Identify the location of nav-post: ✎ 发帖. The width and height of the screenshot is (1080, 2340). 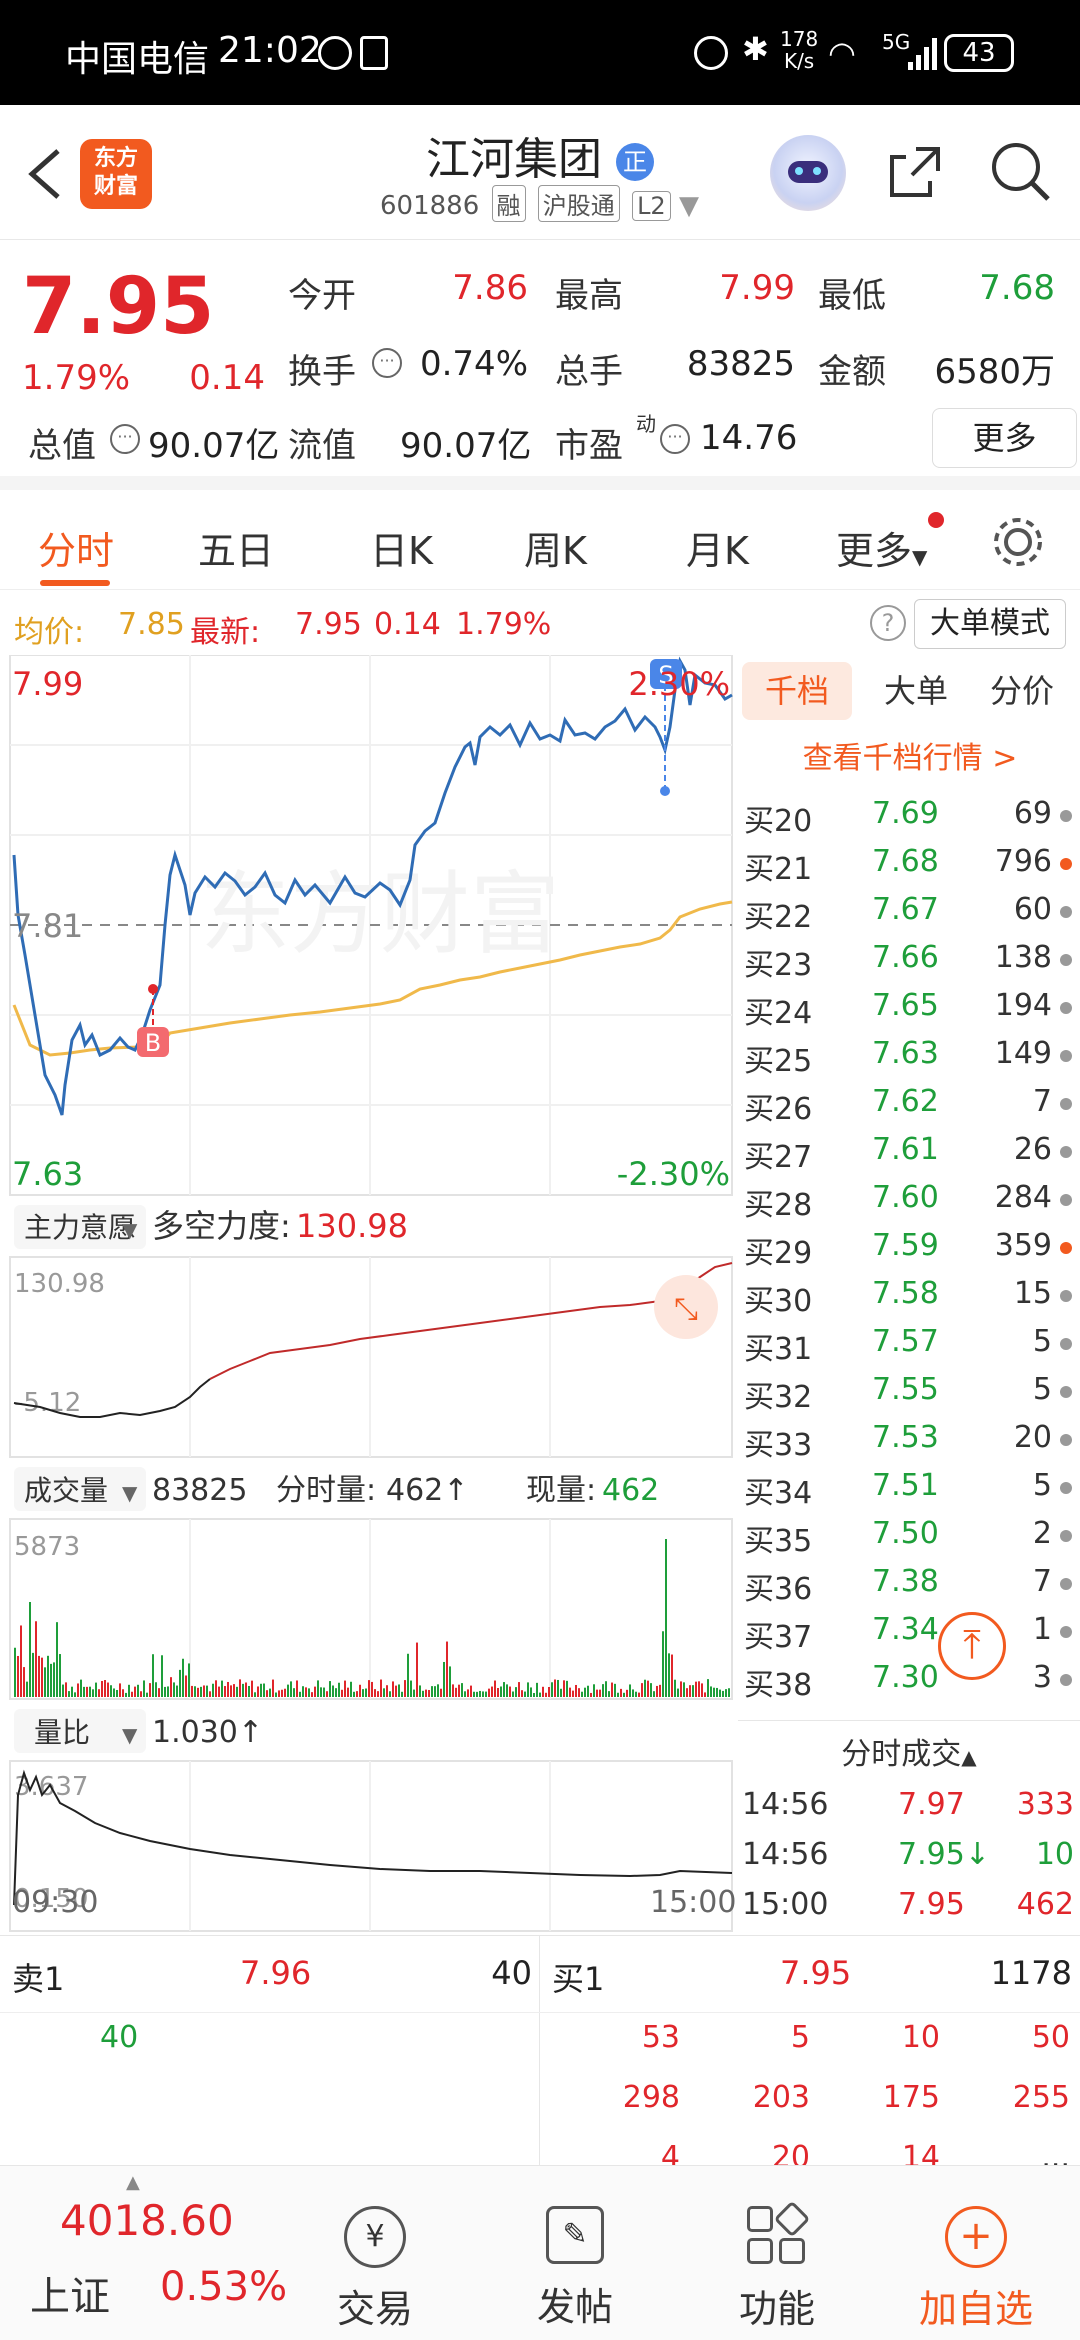
(575, 2268).